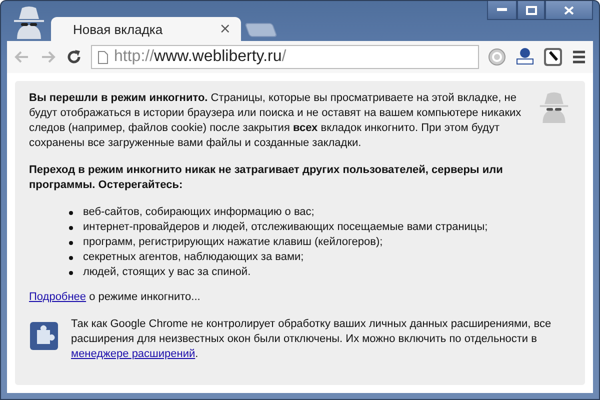 The image size is (600, 400). Describe the element at coordinates (193, 257) in the screenshot. I see `list-item-text: секретных агентов, наблюдающих за вами;` at that location.